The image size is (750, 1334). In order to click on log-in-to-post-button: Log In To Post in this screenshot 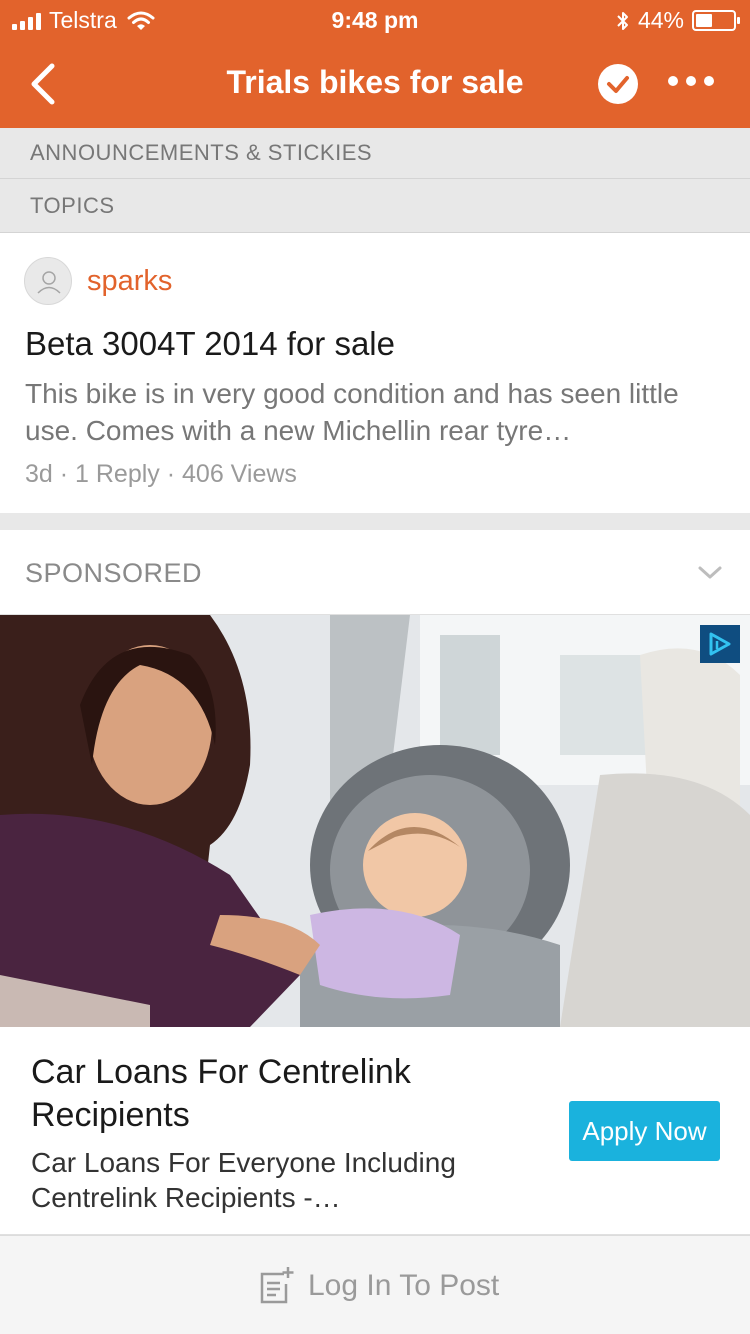, I will do `click(377, 1286)`.